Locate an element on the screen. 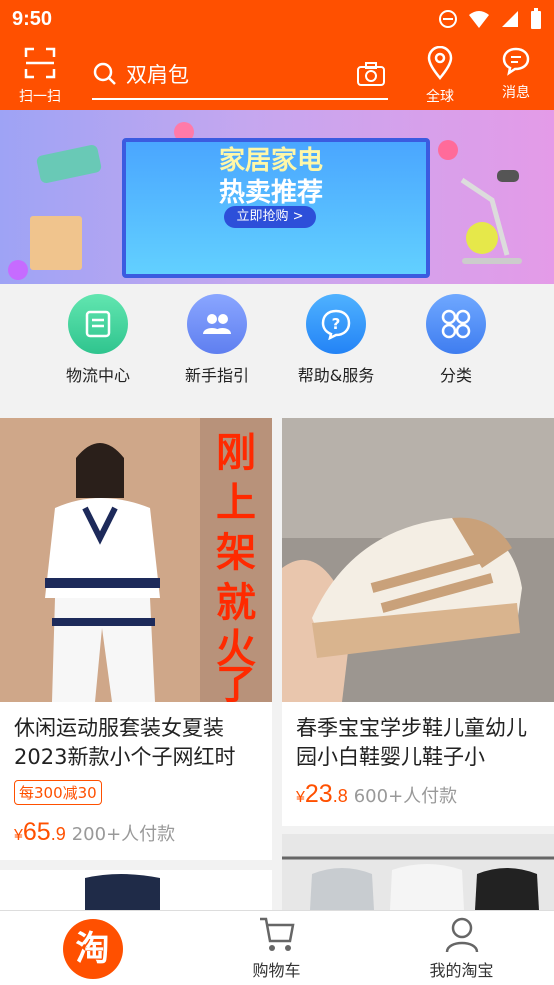 The image size is (554, 985). promo-tag: 每300减30 is located at coordinates (58, 792).